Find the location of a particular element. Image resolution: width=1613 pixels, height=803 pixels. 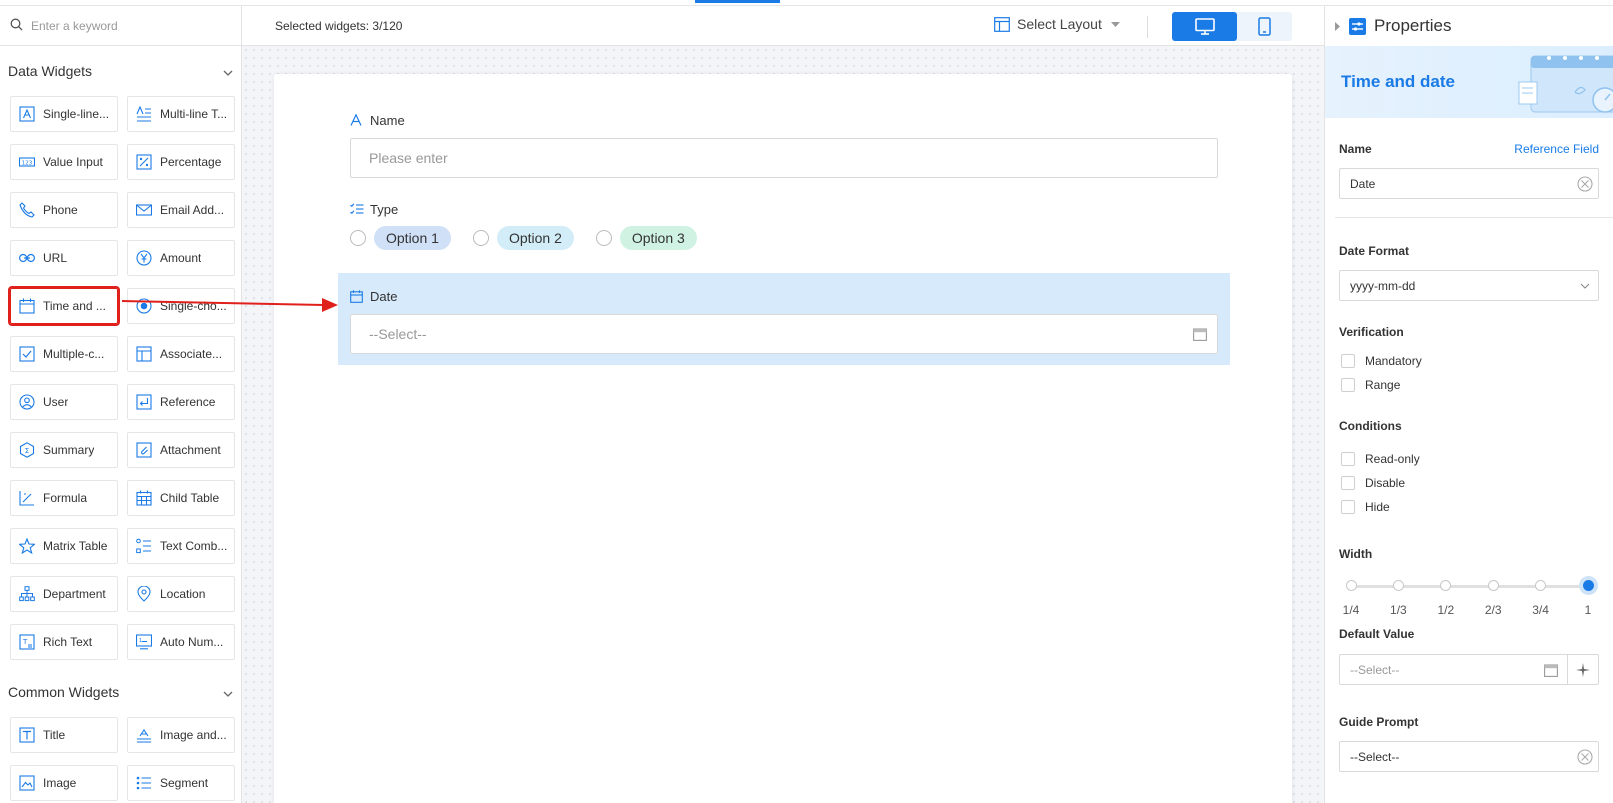

widget-title: Title is located at coordinates (64, 735).